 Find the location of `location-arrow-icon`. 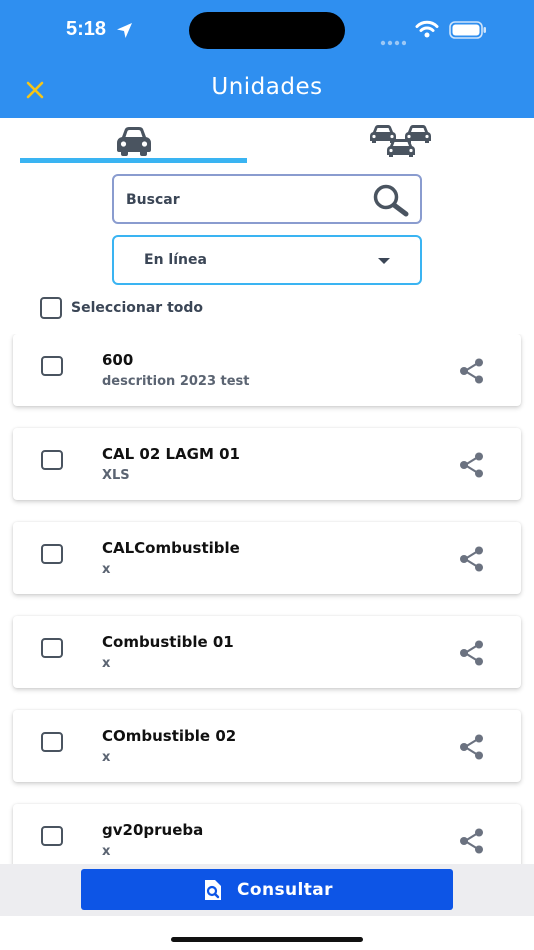

location-arrow-icon is located at coordinates (124, 32).